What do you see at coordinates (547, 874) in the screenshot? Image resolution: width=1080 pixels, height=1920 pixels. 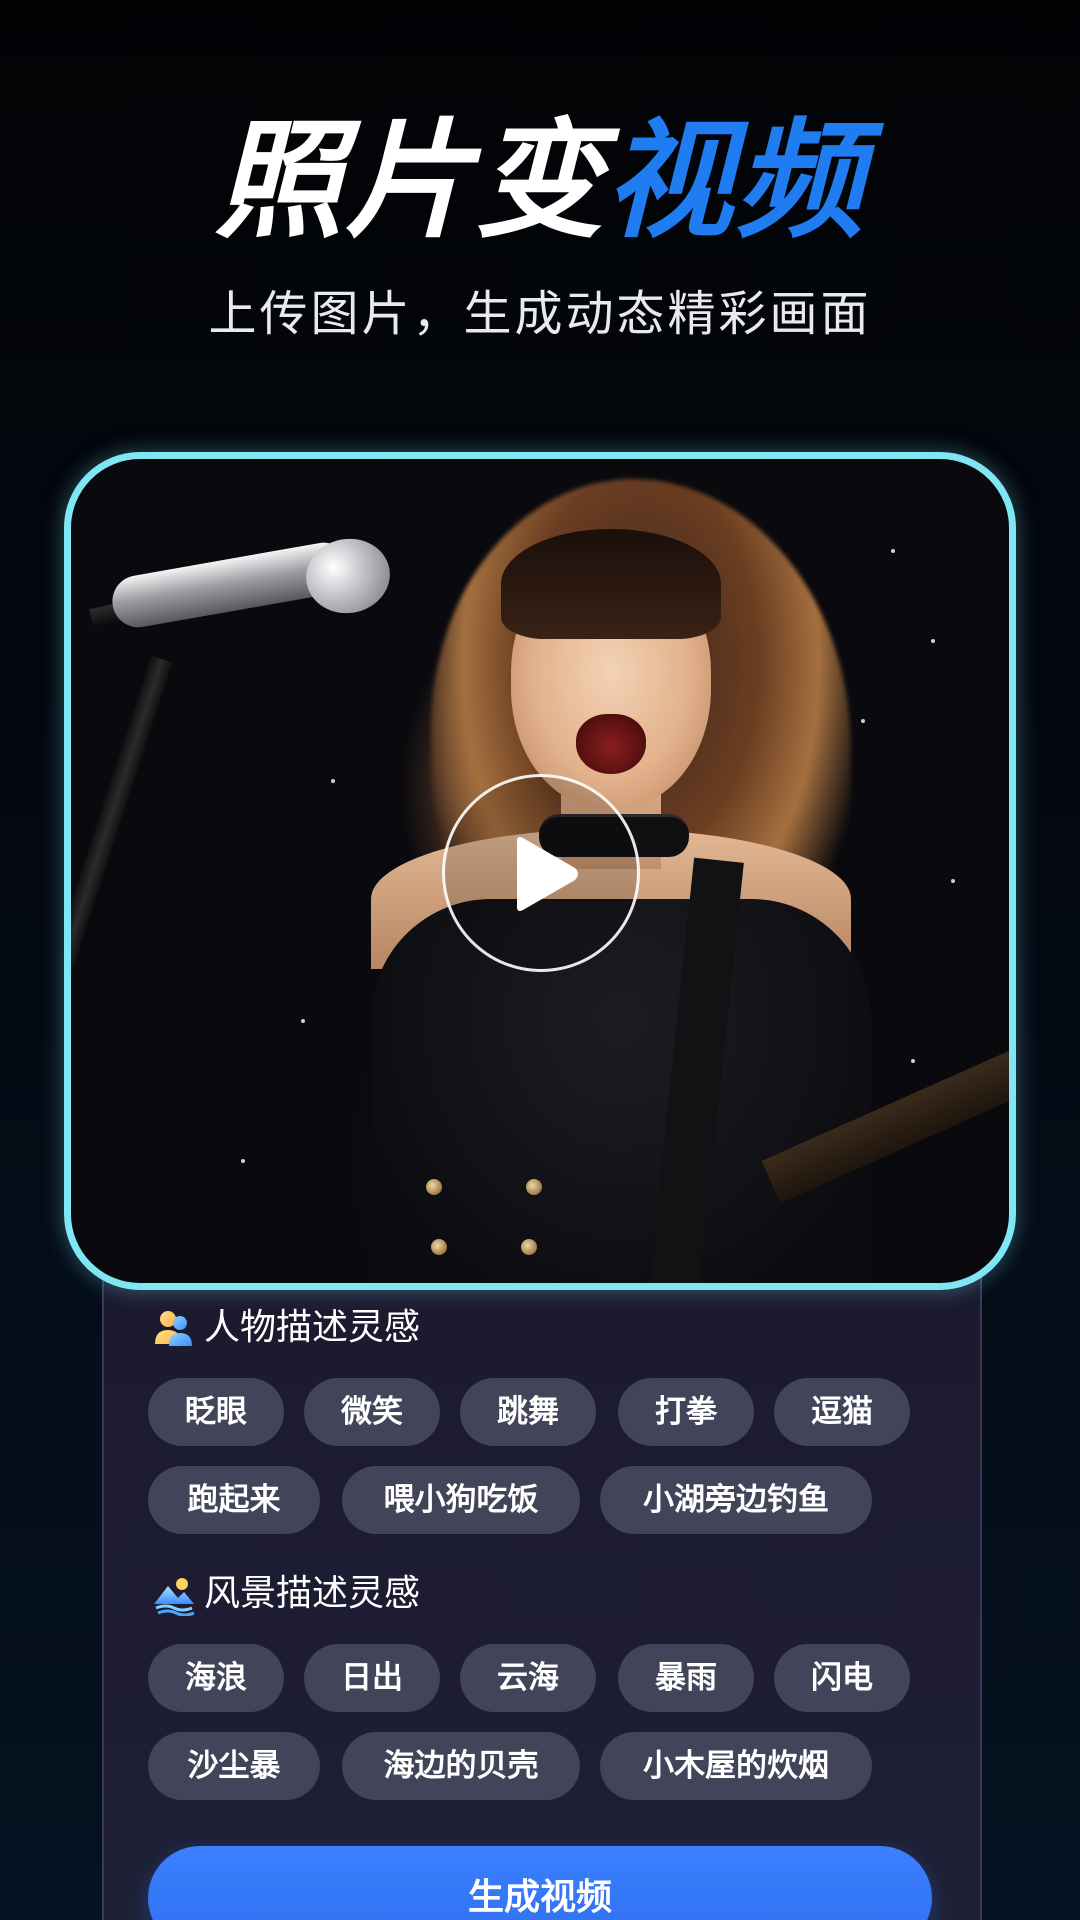 I see `play-icon` at bounding box center [547, 874].